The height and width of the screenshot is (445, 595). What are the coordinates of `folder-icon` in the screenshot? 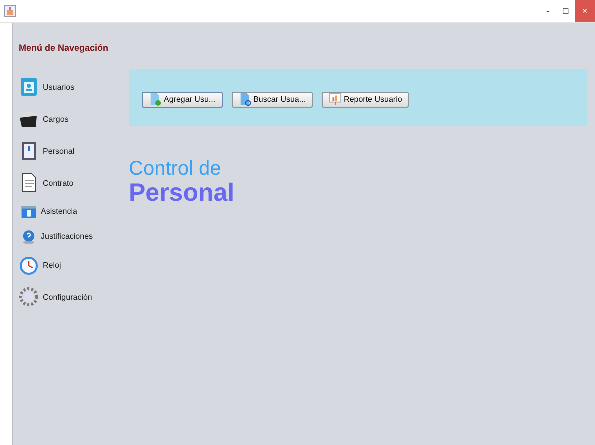 It's located at (29, 119).